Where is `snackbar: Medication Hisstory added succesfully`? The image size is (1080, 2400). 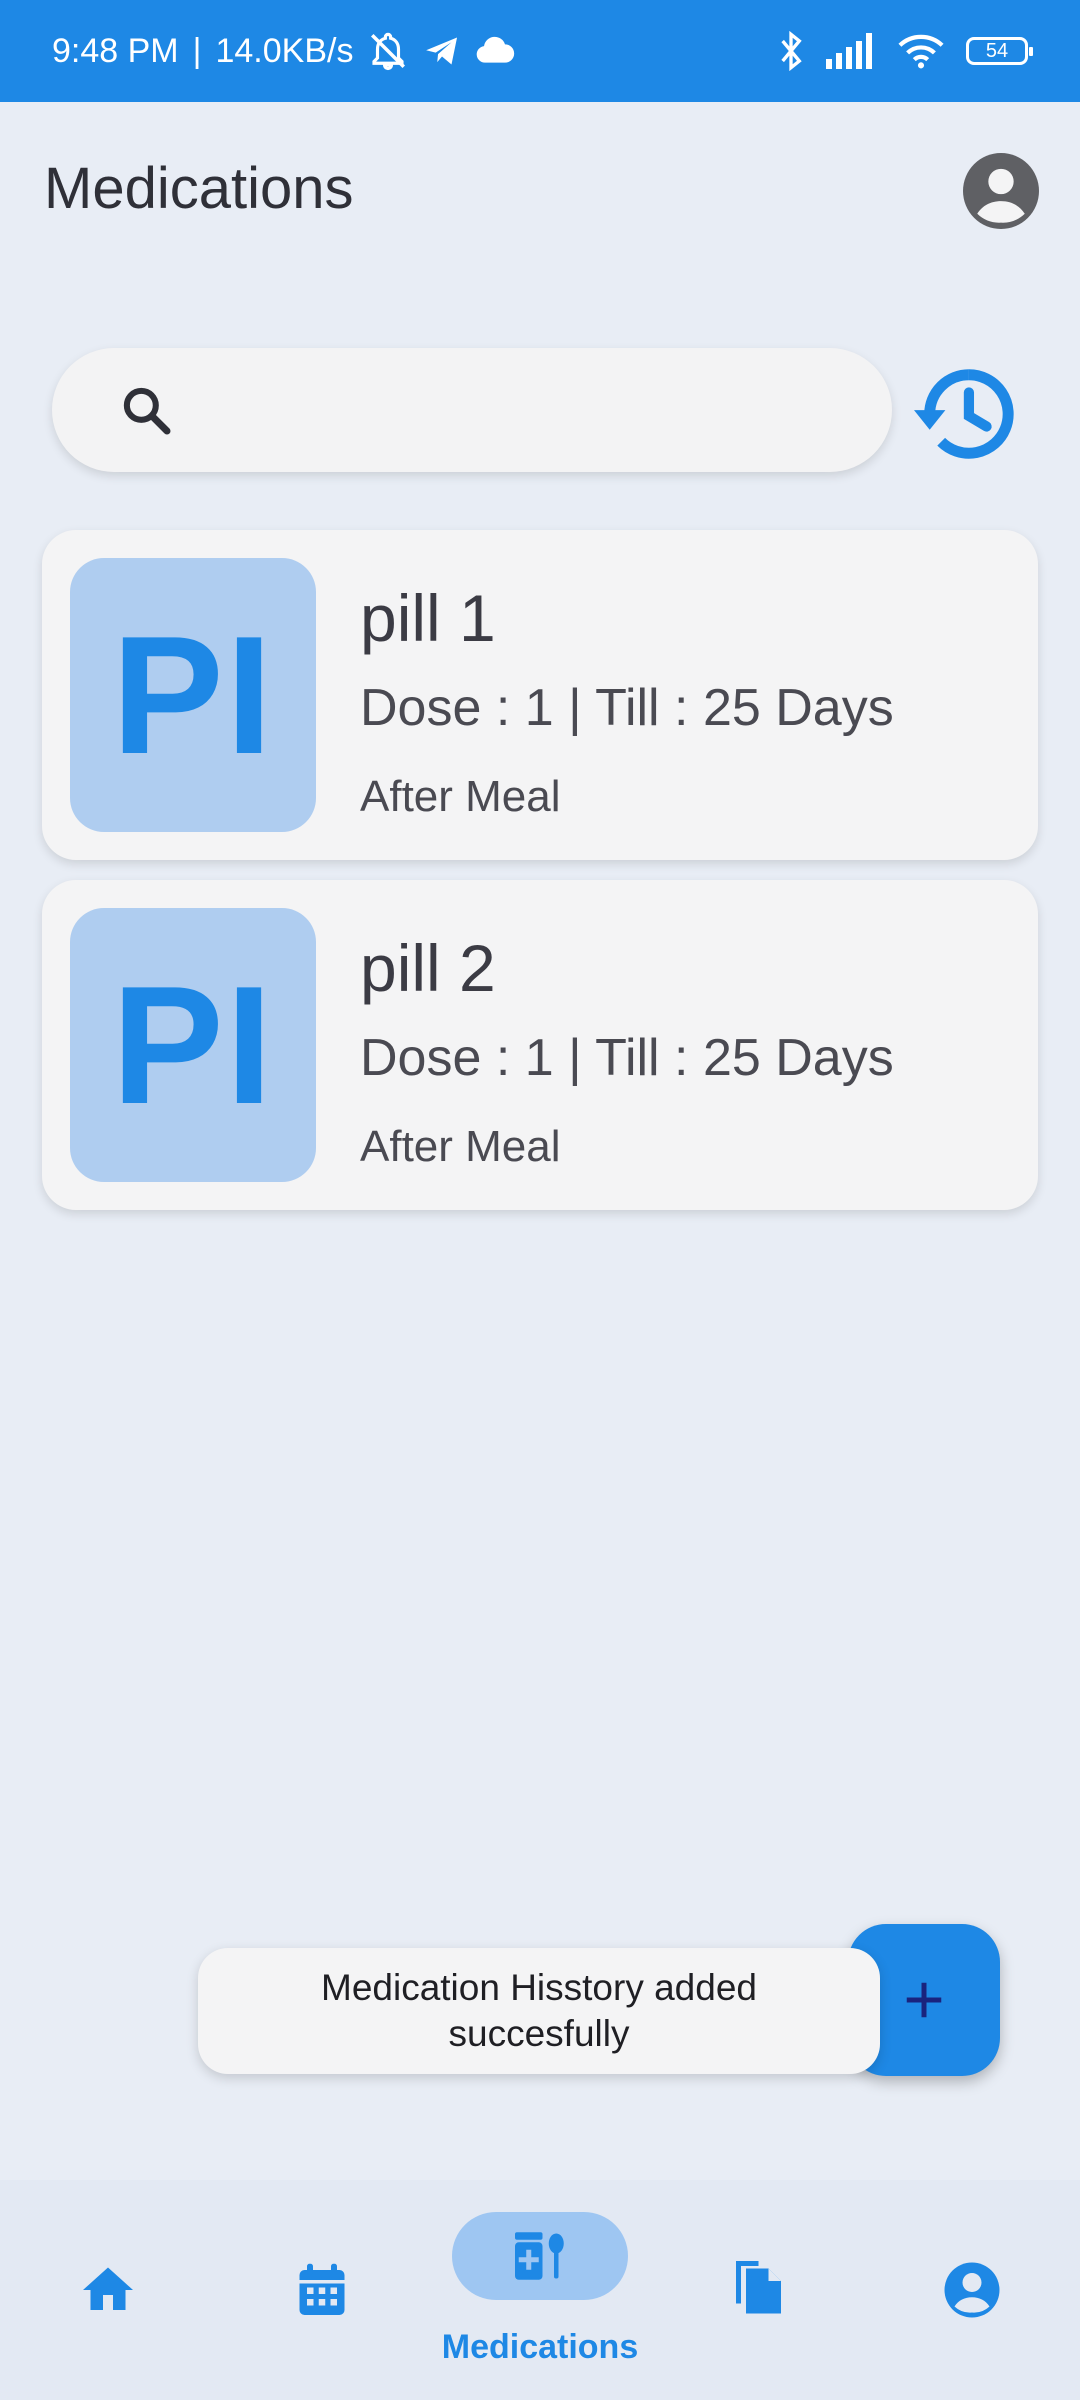 snackbar: Medication Hisstory added succesfully is located at coordinates (539, 2011).